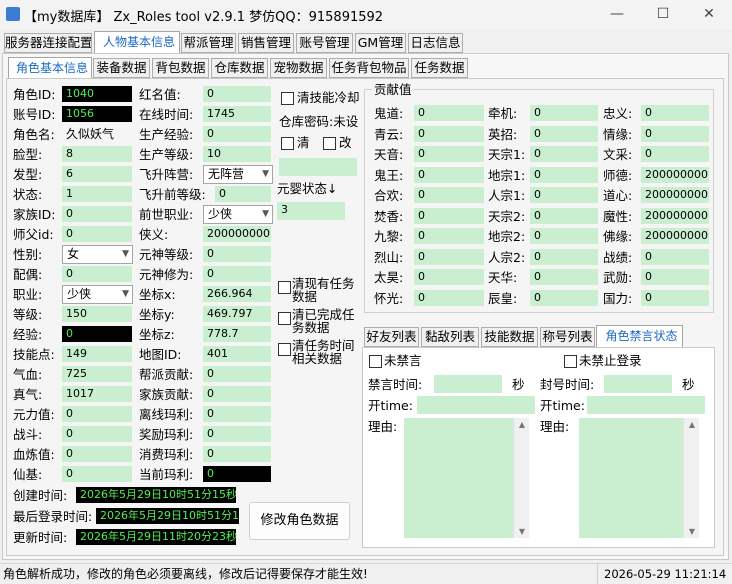 The height and width of the screenshot is (584, 732). What do you see at coordinates (237, 94) in the screenshot?
I see `red-name-field: 0` at bounding box center [237, 94].